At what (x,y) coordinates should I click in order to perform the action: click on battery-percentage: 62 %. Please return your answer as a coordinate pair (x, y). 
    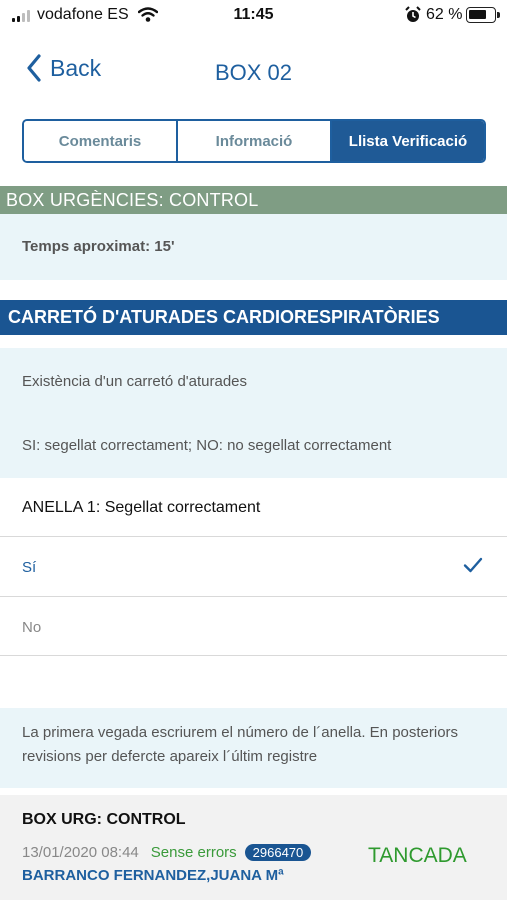
    Looking at the image, I should click on (444, 14).